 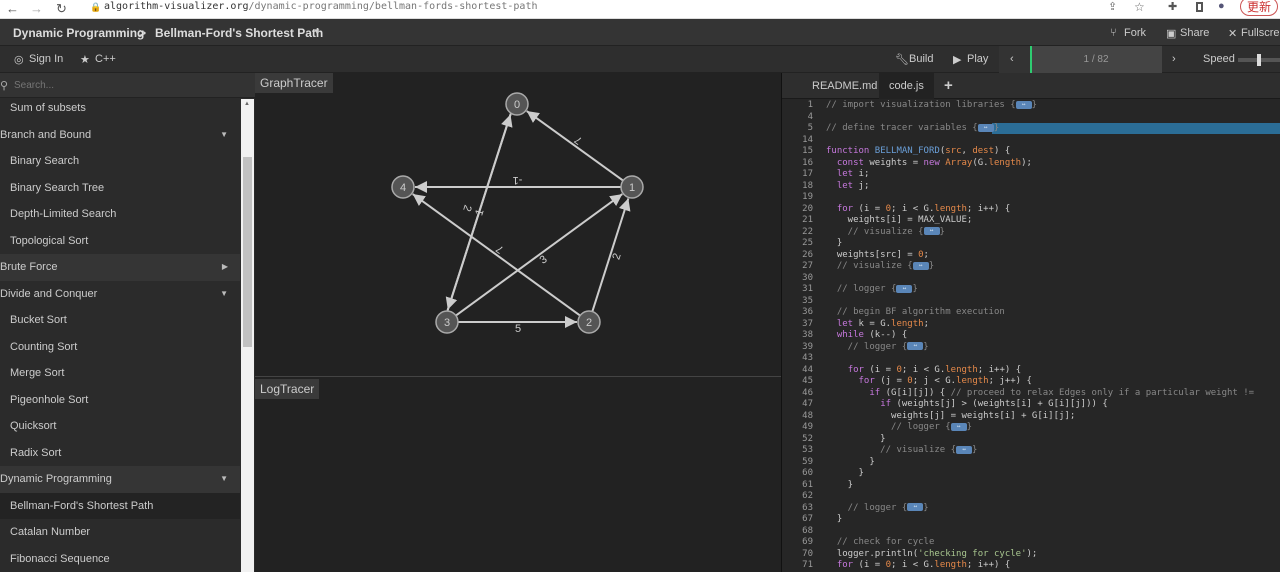 What do you see at coordinates (120, 532) in the screenshot?
I see `sidebar-item: Catalan Number` at bounding box center [120, 532].